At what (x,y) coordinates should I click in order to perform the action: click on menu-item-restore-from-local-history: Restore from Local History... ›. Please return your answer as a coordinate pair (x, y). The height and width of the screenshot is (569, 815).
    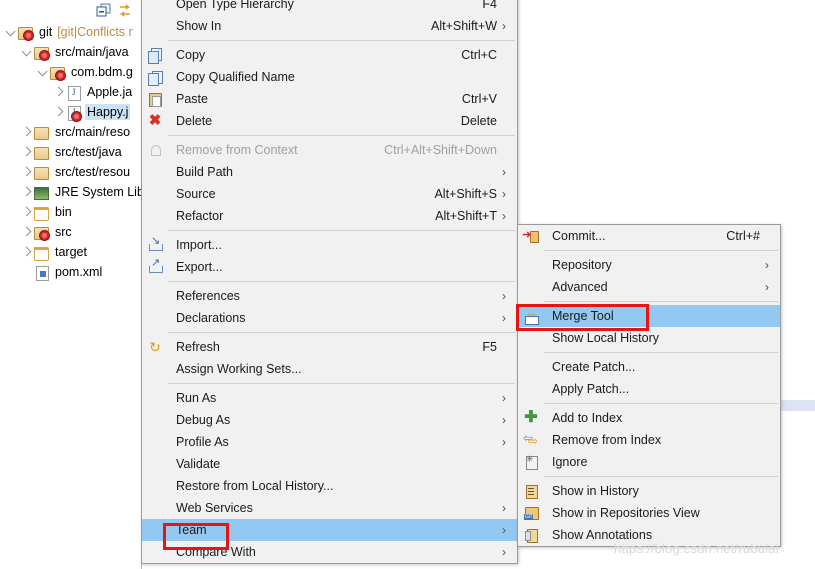
    Looking at the image, I should click on (329, 486).